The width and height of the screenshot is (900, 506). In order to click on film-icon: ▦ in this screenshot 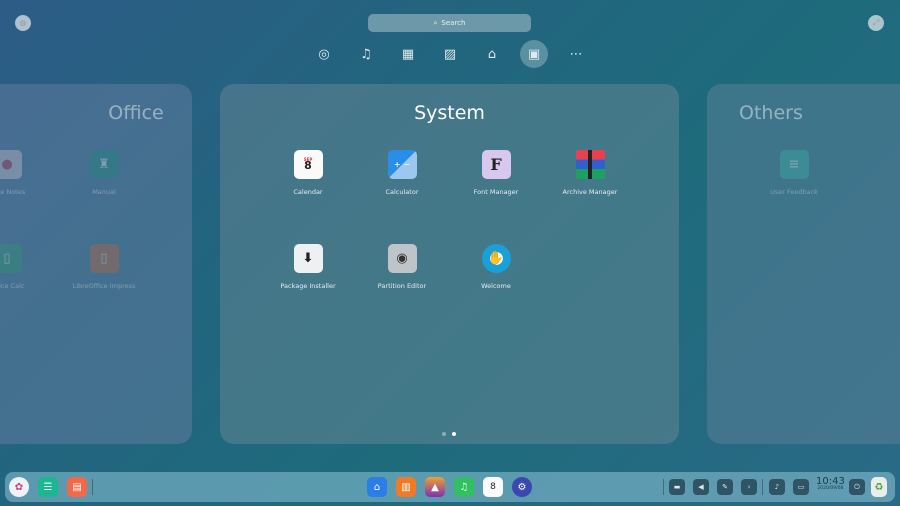, I will do `click(408, 54)`.